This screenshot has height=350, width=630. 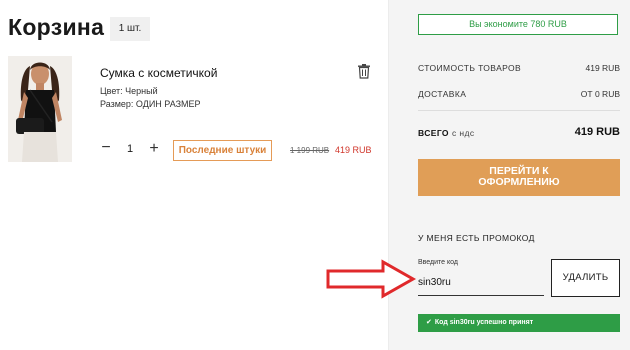 What do you see at coordinates (600, 94) in the screenshot?
I see `delivery-value: ОТ 0 RUB` at bounding box center [600, 94].